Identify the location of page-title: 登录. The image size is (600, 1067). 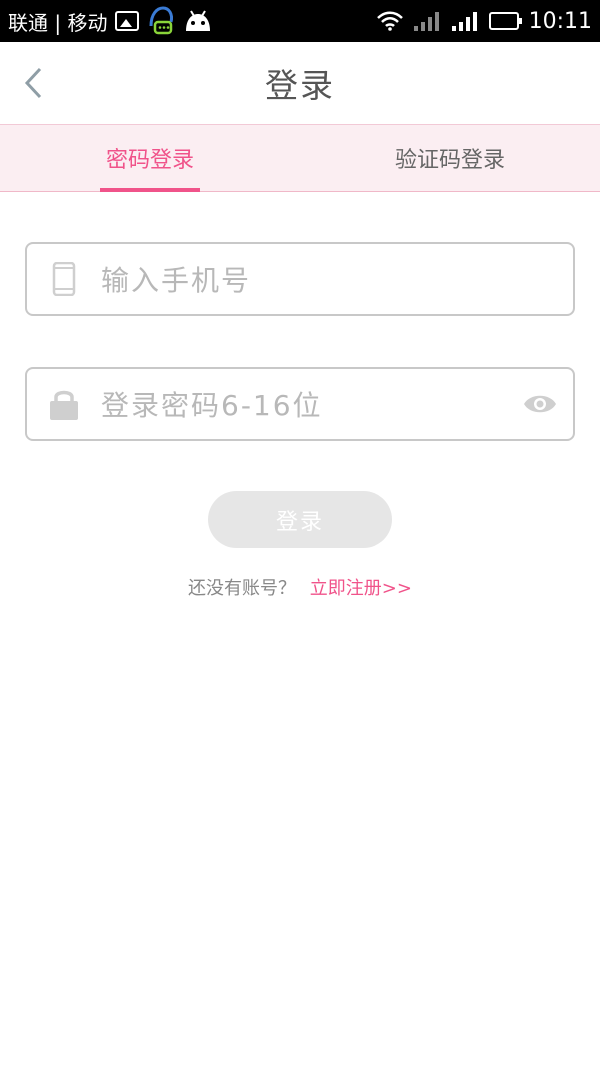
(300, 85).